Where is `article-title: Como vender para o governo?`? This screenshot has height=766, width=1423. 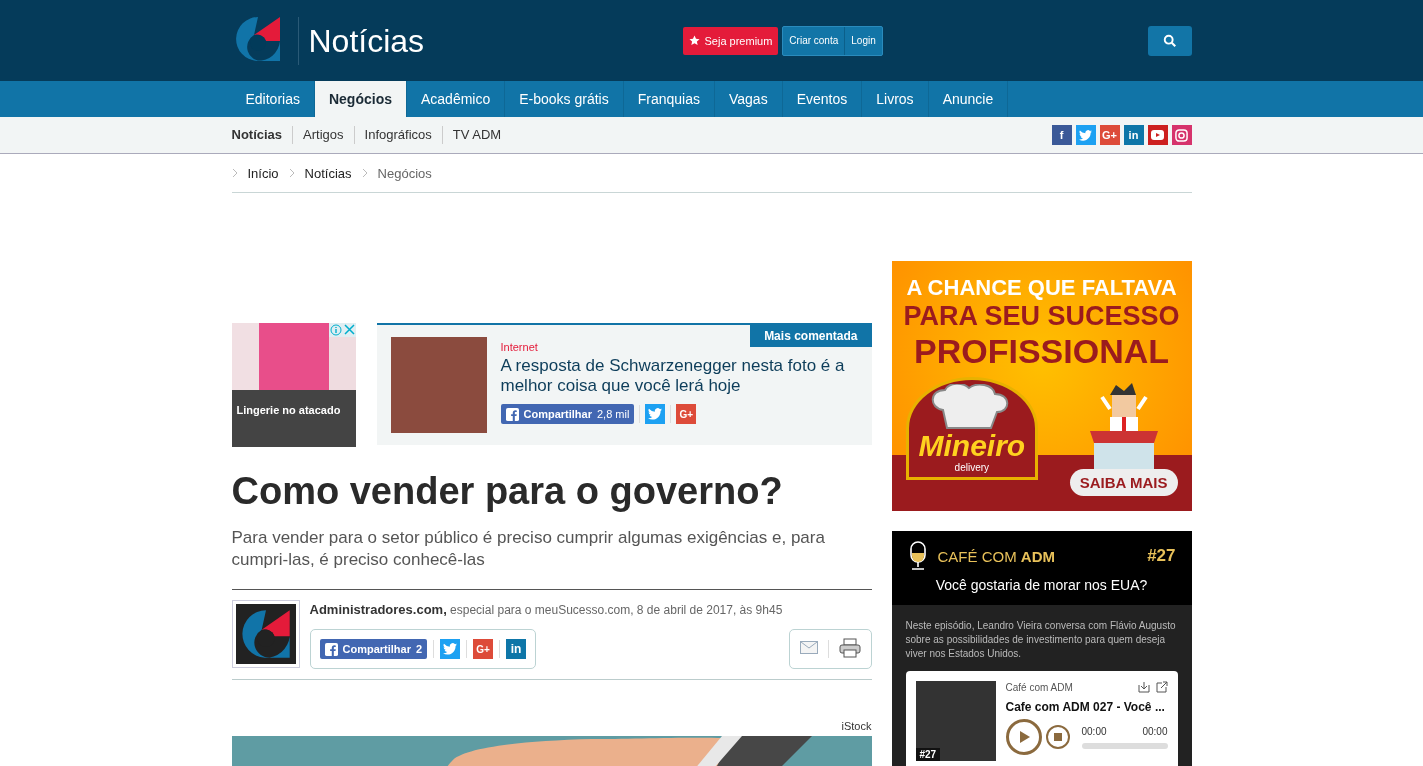 article-title: Como vender para o governo? is located at coordinates (507, 491).